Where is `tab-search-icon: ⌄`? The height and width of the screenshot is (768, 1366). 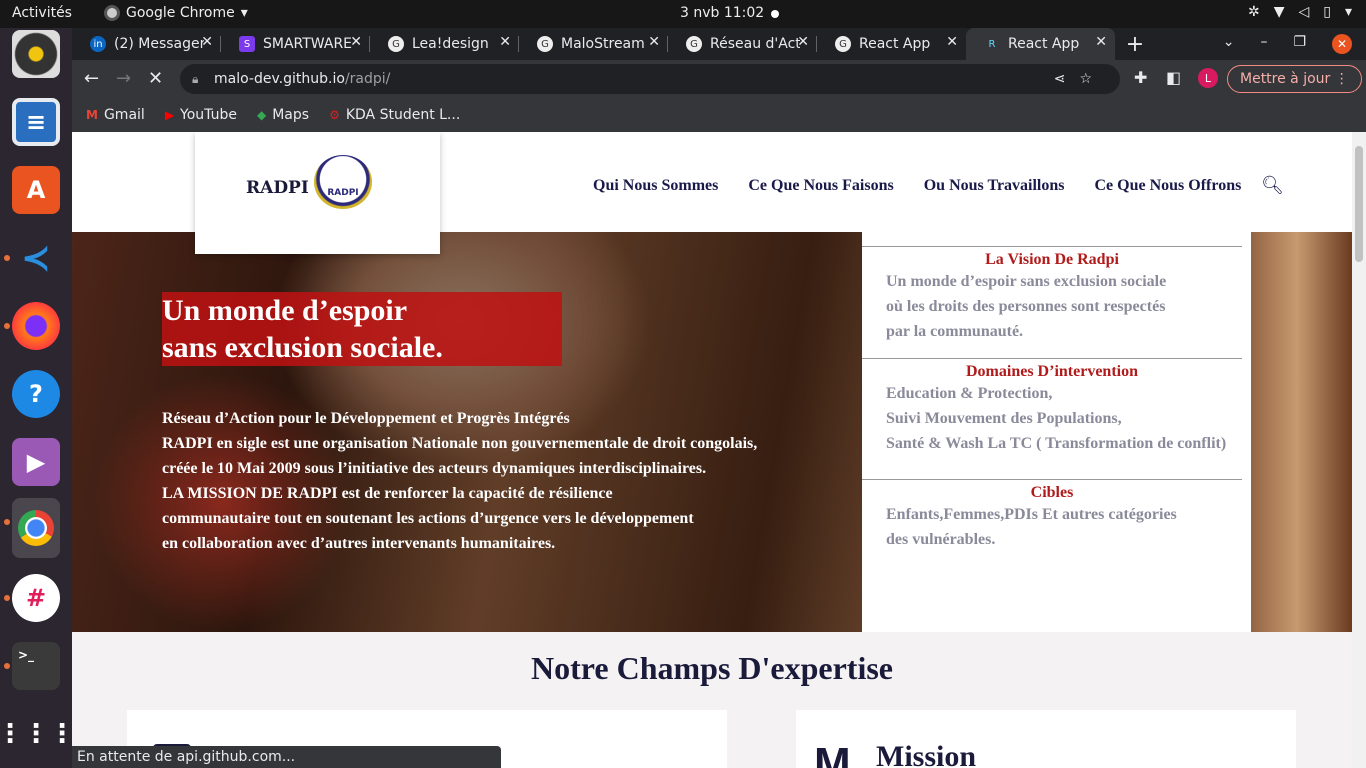 tab-search-icon: ⌄ is located at coordinates (1229, 44).